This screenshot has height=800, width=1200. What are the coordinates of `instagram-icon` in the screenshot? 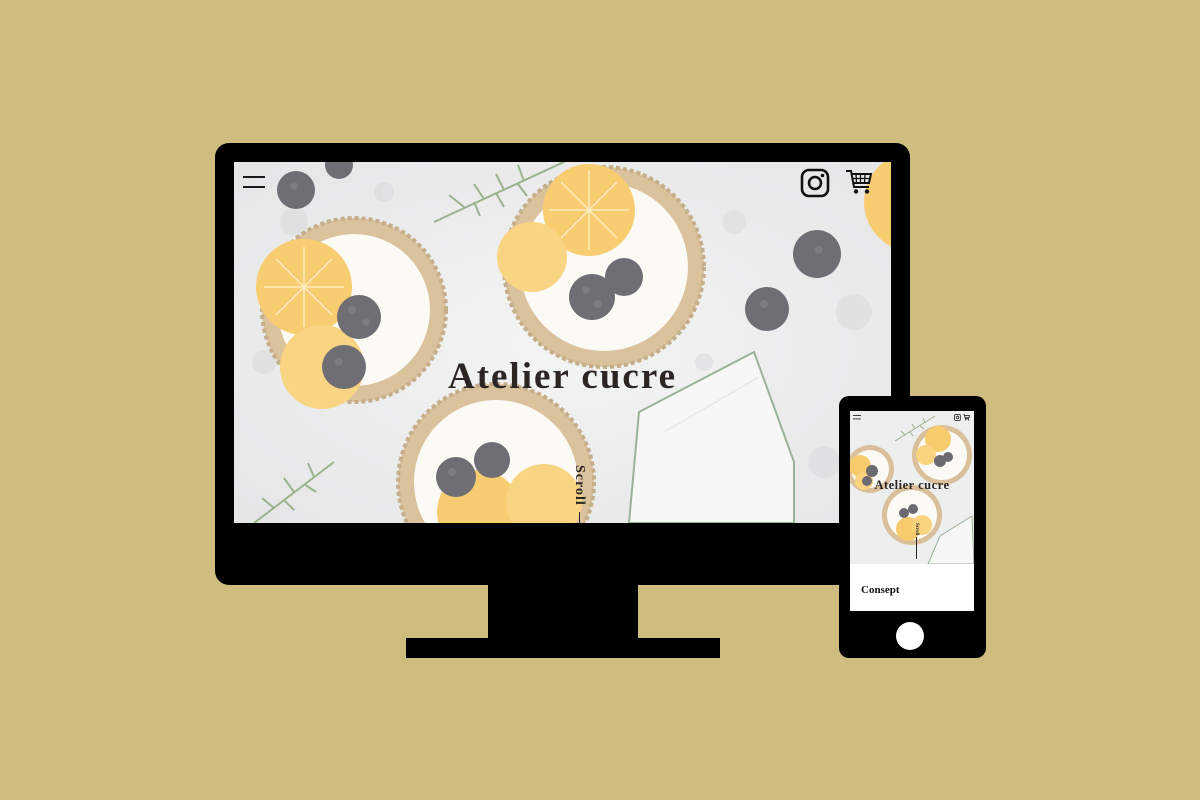 It's located at (815, 183).